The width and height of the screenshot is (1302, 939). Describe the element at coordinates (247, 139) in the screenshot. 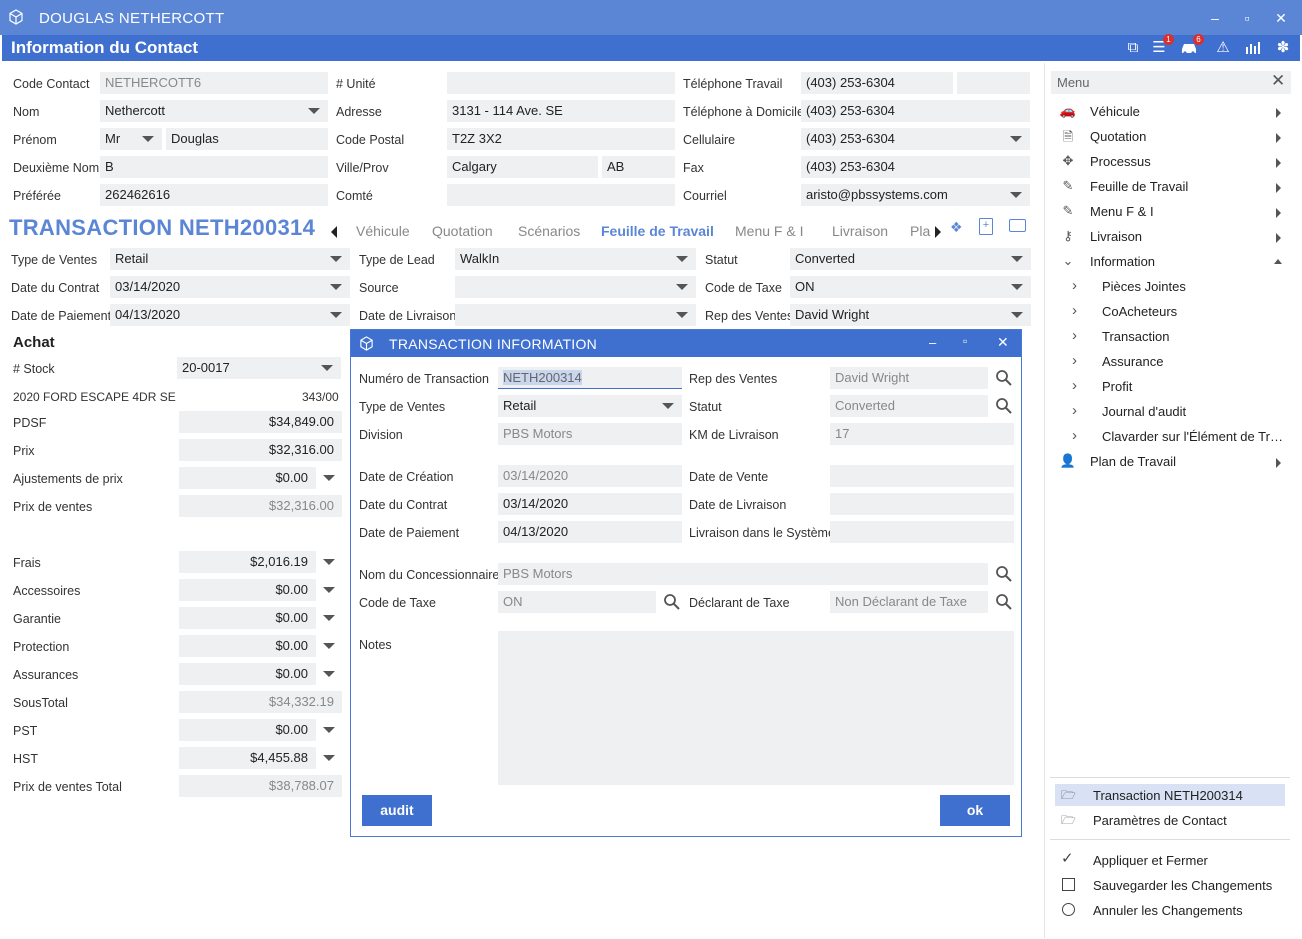

I see `prenom-field: Douglas` at that location.